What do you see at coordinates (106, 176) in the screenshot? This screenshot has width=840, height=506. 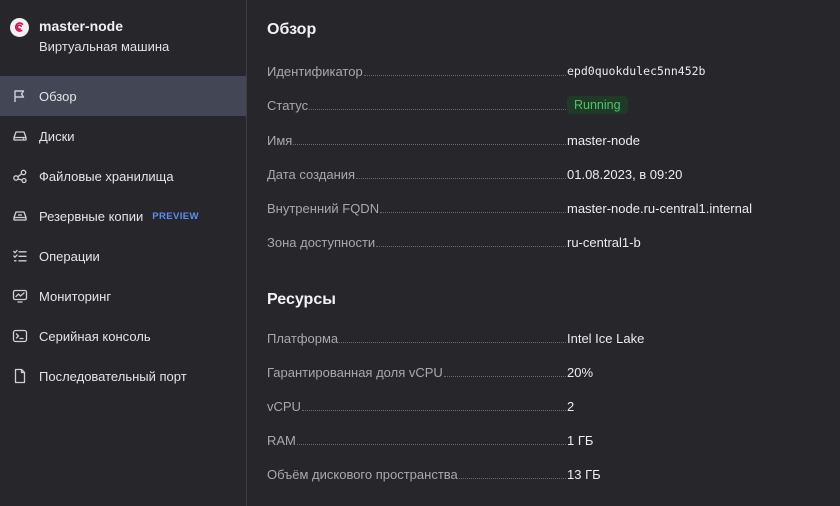 I see `nav-label: Файловые хранилища` at bounding box center [106, 176].